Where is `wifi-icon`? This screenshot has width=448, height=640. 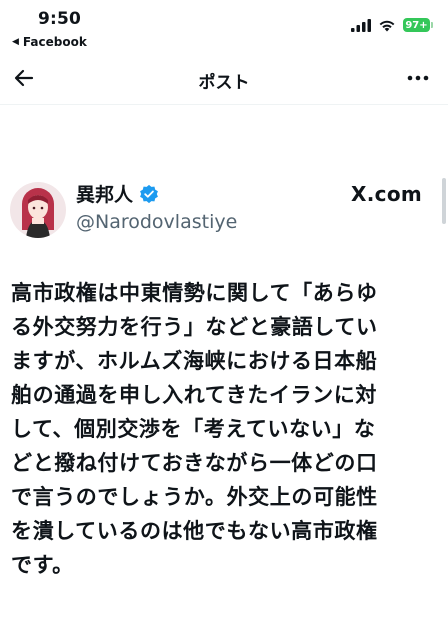
wifi-icon is located at coordinates (387, 25).